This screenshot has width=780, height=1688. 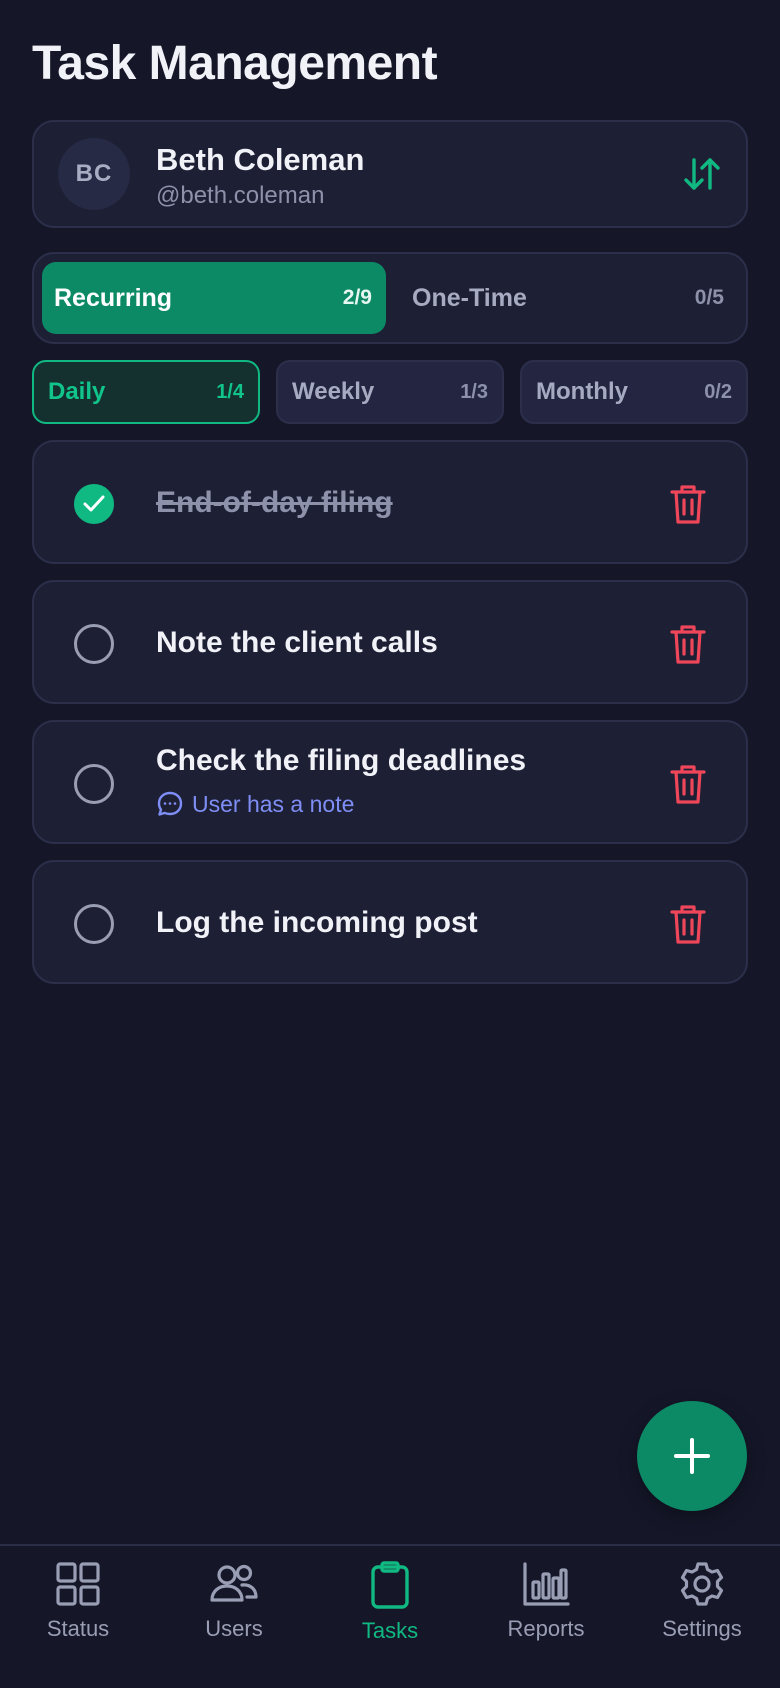 I want to click on nav-item-settings: Settings, so click(x=702, y=1615).